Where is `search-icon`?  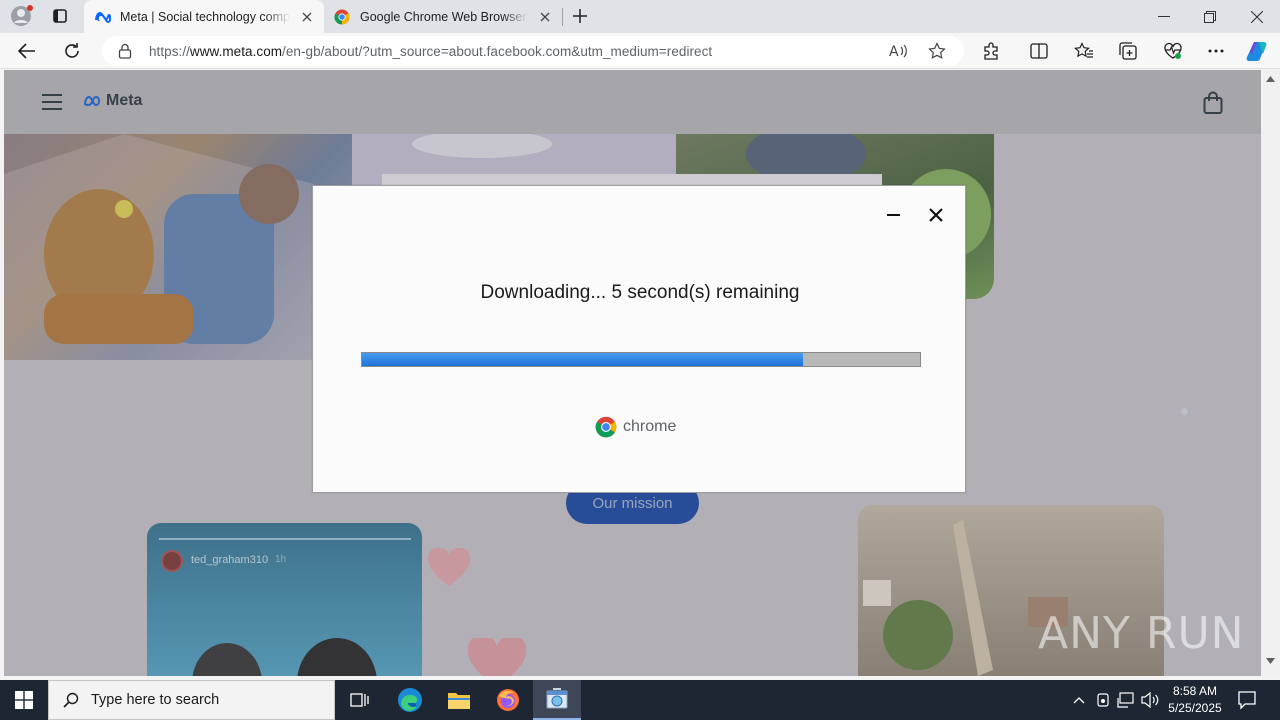 search-icon is located at coordinates (71, 700).